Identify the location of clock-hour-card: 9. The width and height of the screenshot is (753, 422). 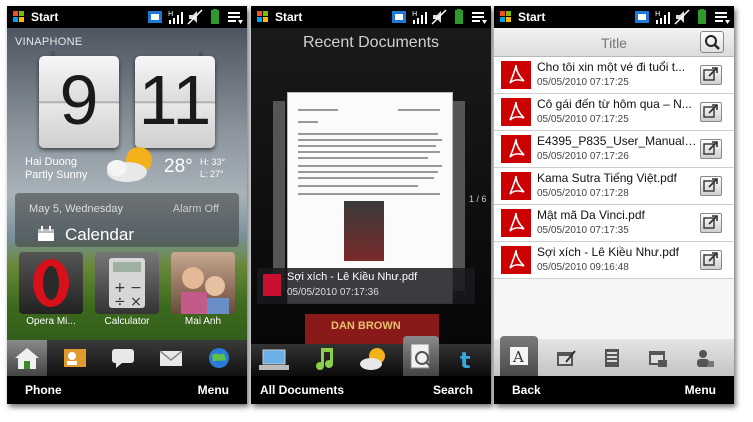
(79, 102).